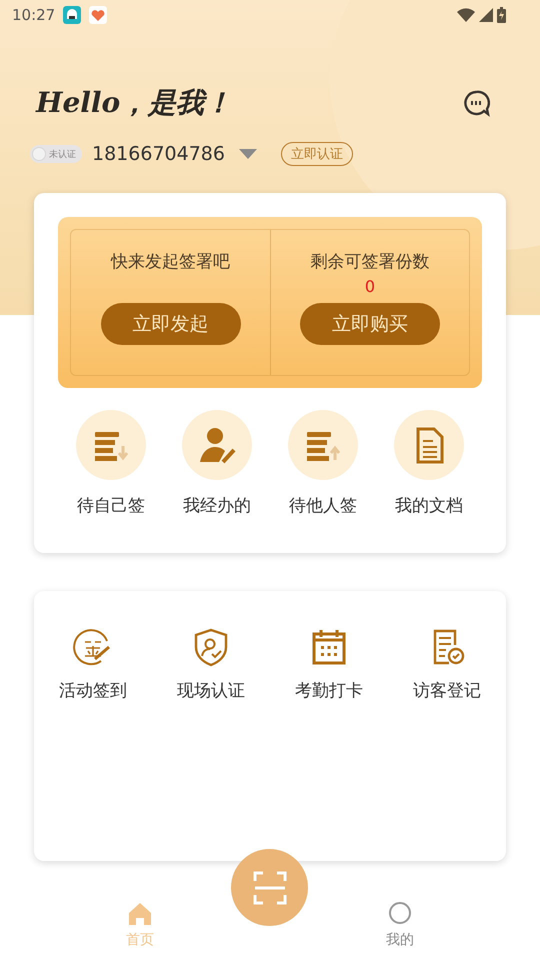 The width and height of the screenshot is (540, 960). Describe the element at coordinates (158, 154) in the screenshot. I see `phone-number: 18166704786` at that location.